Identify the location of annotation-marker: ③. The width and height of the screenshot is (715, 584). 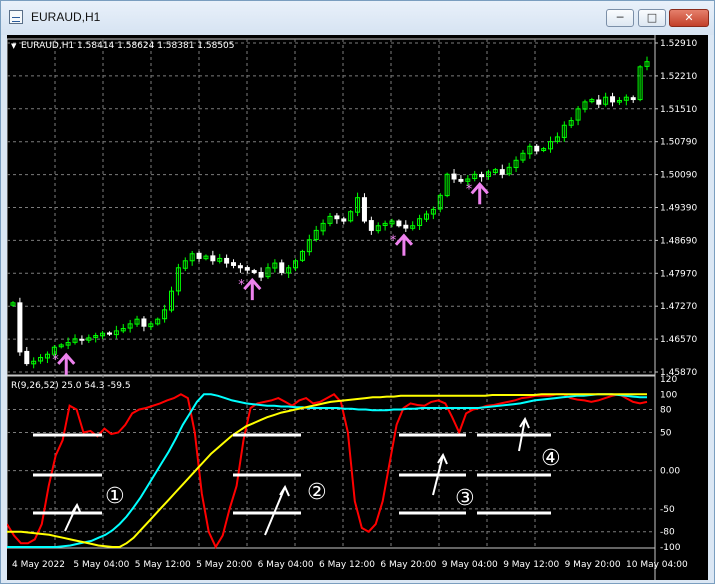
(465, 498).